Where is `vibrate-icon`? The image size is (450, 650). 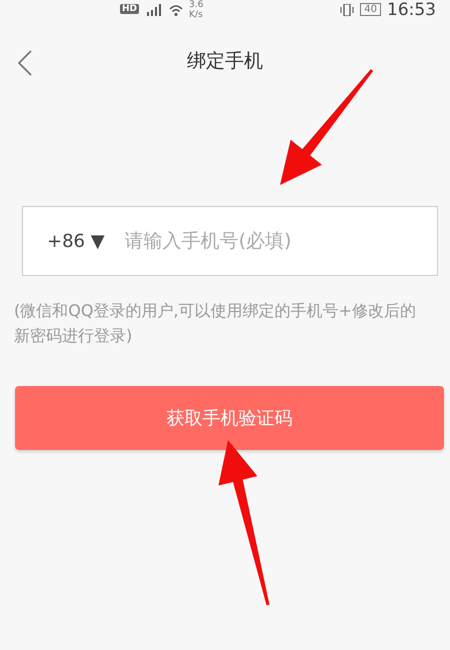
vibrate-icon is located at coordinates (347, 10).